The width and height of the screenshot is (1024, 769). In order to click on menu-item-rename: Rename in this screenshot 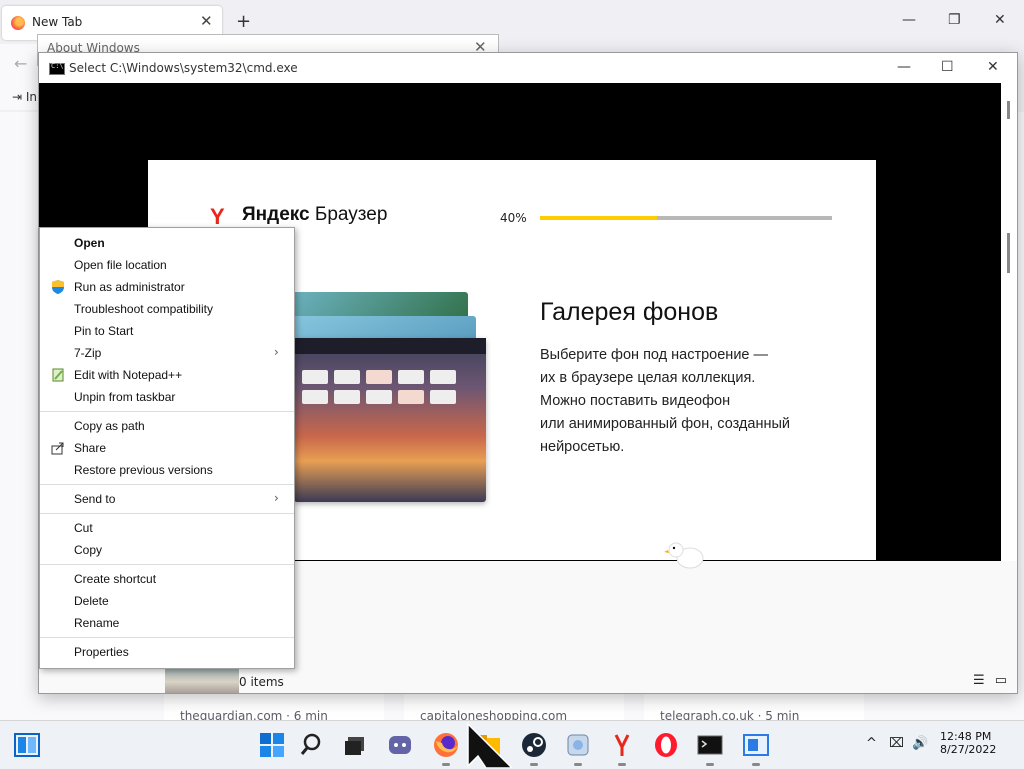, I will do `click(167, 623)`.